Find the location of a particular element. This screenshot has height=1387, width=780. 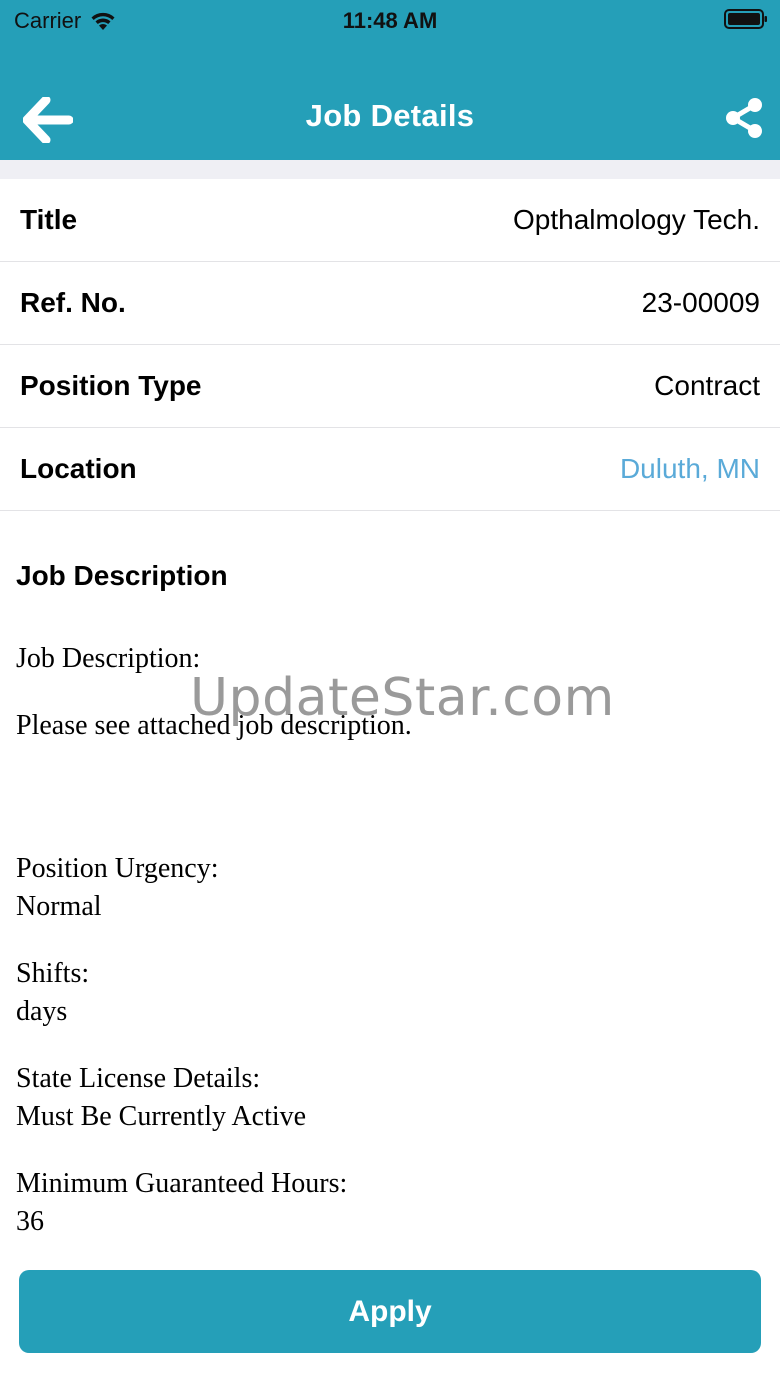

urgency-value: Normal is located at coordinates (59, 906).